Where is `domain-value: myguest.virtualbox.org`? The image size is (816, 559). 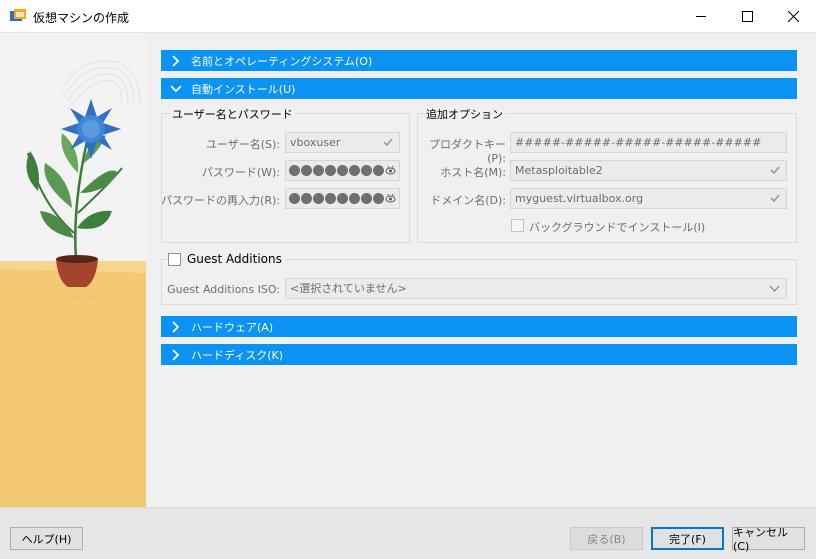
domain-value: myguest.virtualbox.org is located at coordinates (579, 198).